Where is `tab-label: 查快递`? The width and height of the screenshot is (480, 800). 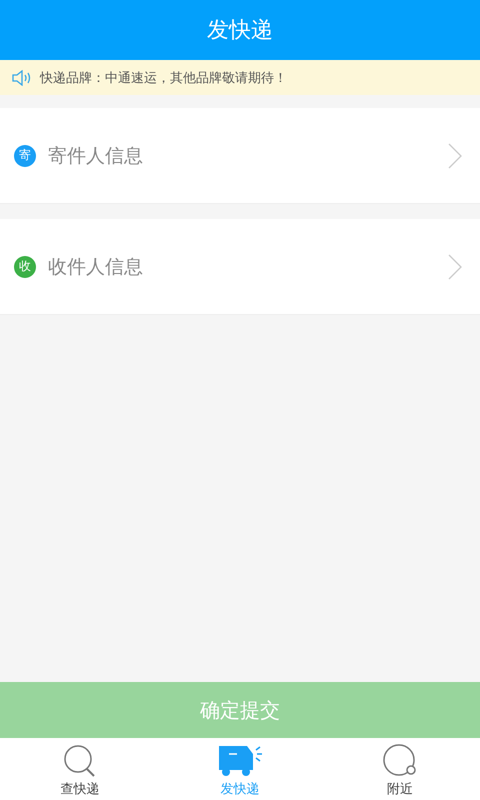 tab-label: 查快递 is located at coordinates (80, 789).